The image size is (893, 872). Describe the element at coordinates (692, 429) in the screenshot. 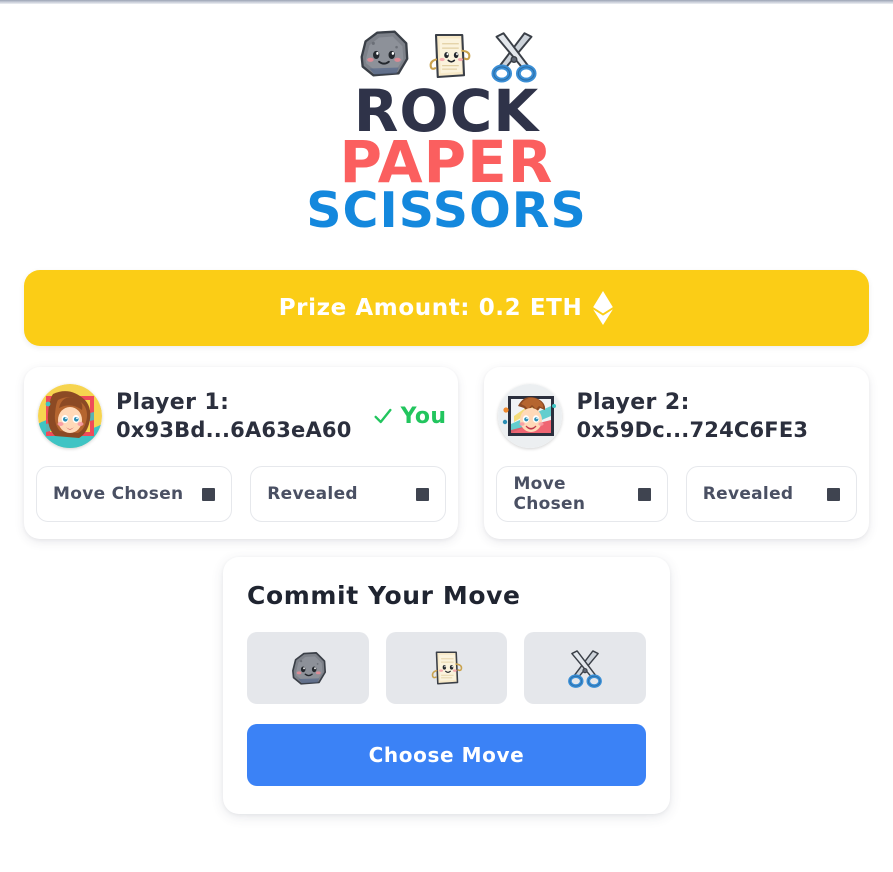

I see `player-2-address: 0x59Dc...724C6FE3` at that location.